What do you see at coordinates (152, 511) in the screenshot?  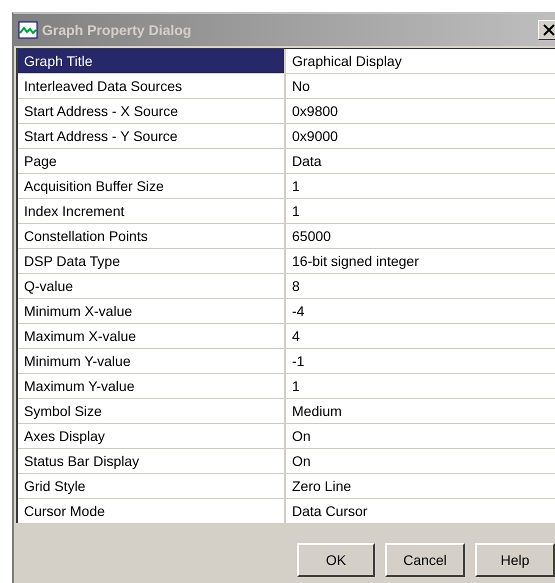 I see `property-name: Cursor Mode` at bounding box center [152, 511].